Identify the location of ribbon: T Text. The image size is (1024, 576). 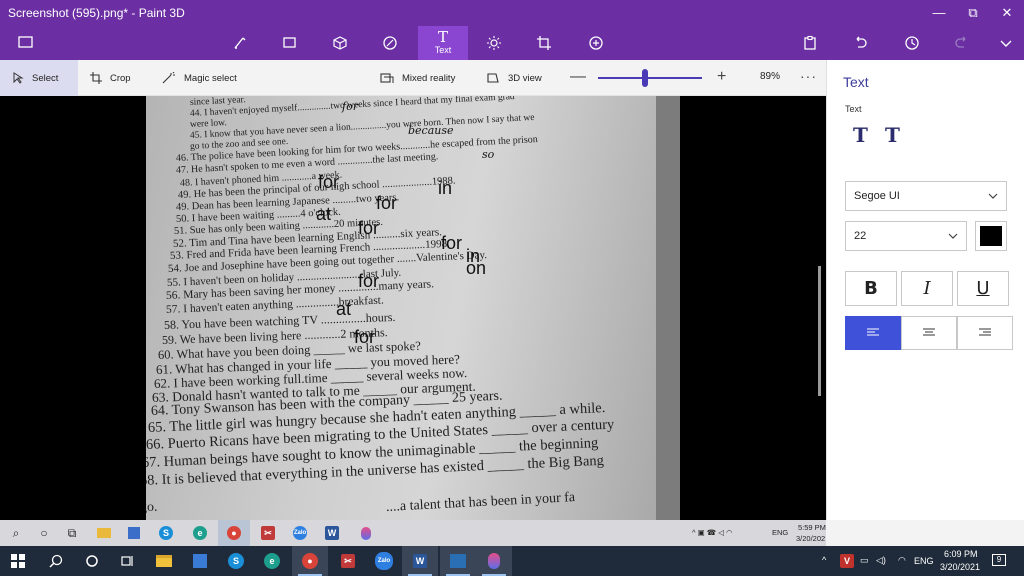
(512, 43).